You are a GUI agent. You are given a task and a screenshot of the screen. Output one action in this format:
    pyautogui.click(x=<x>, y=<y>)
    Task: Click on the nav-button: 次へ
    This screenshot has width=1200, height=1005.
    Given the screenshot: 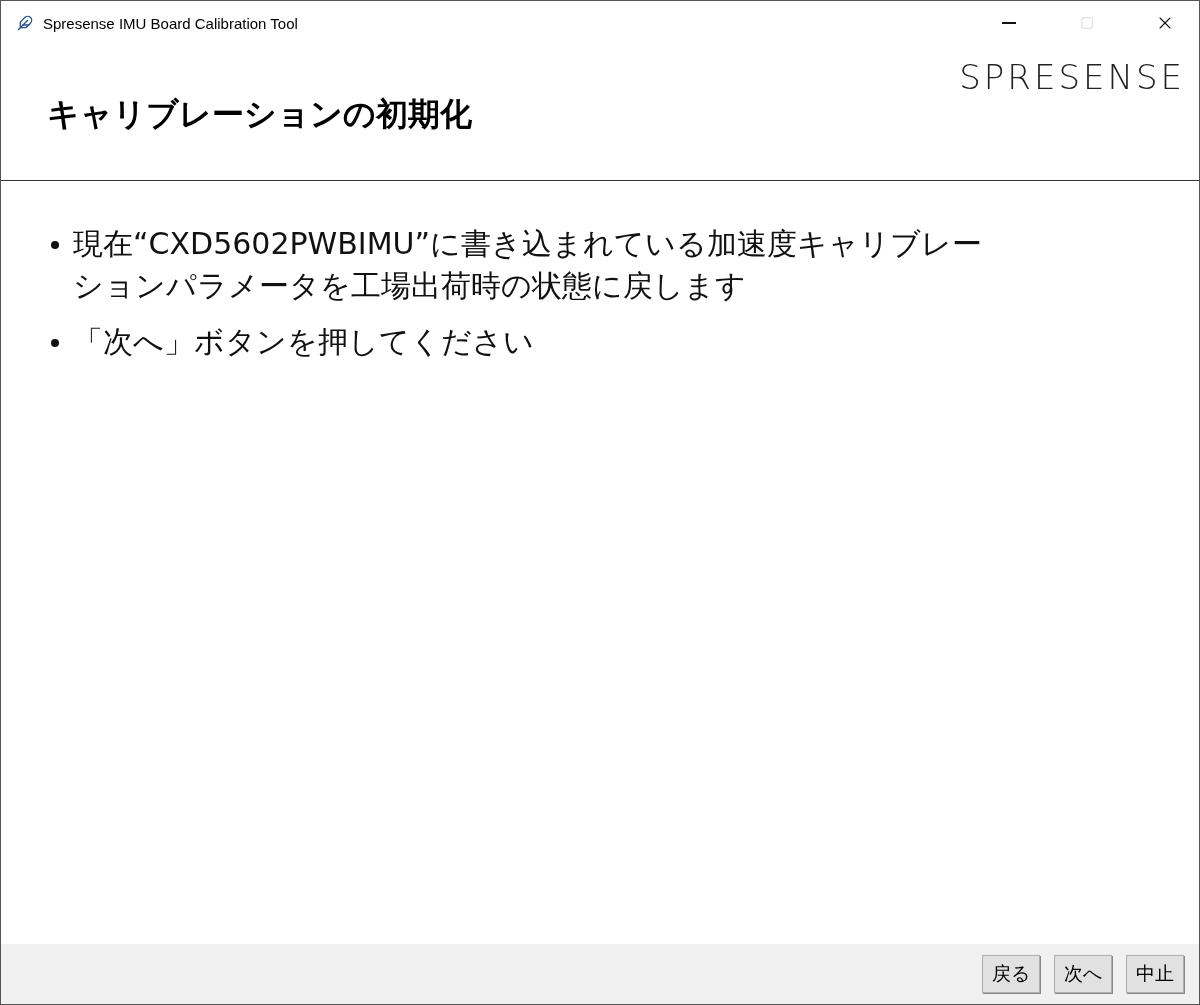 What is the action you would take?
    pyautogui.click(x=1083, y=974)
    